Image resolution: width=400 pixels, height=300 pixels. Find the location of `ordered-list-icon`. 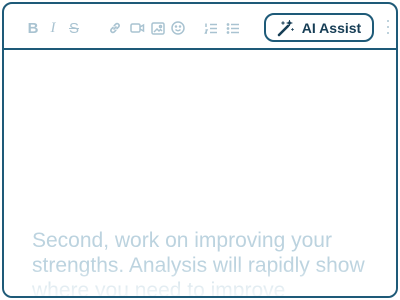

ordered-list-icon is located at coordinates (210, 28).